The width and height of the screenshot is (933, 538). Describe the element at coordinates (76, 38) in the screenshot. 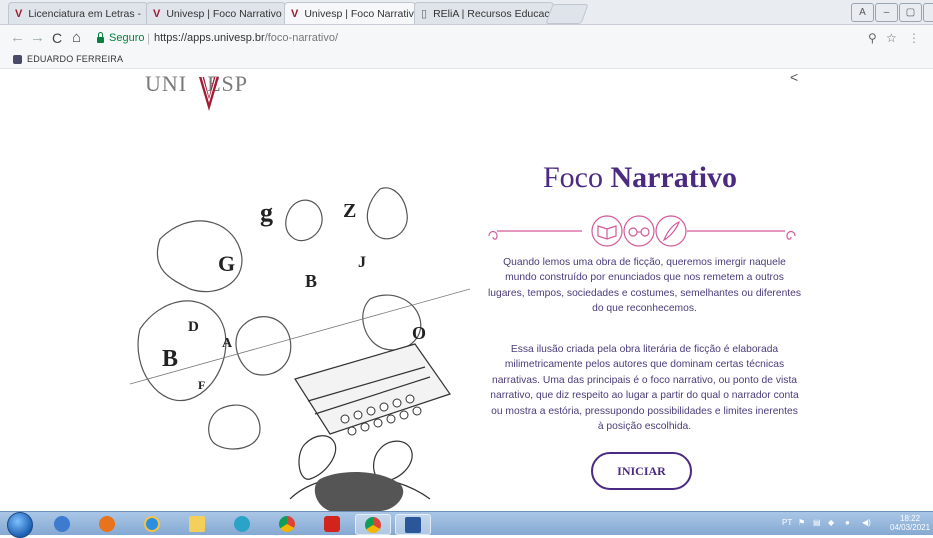

I see `home-icon: ⌂` at that location.